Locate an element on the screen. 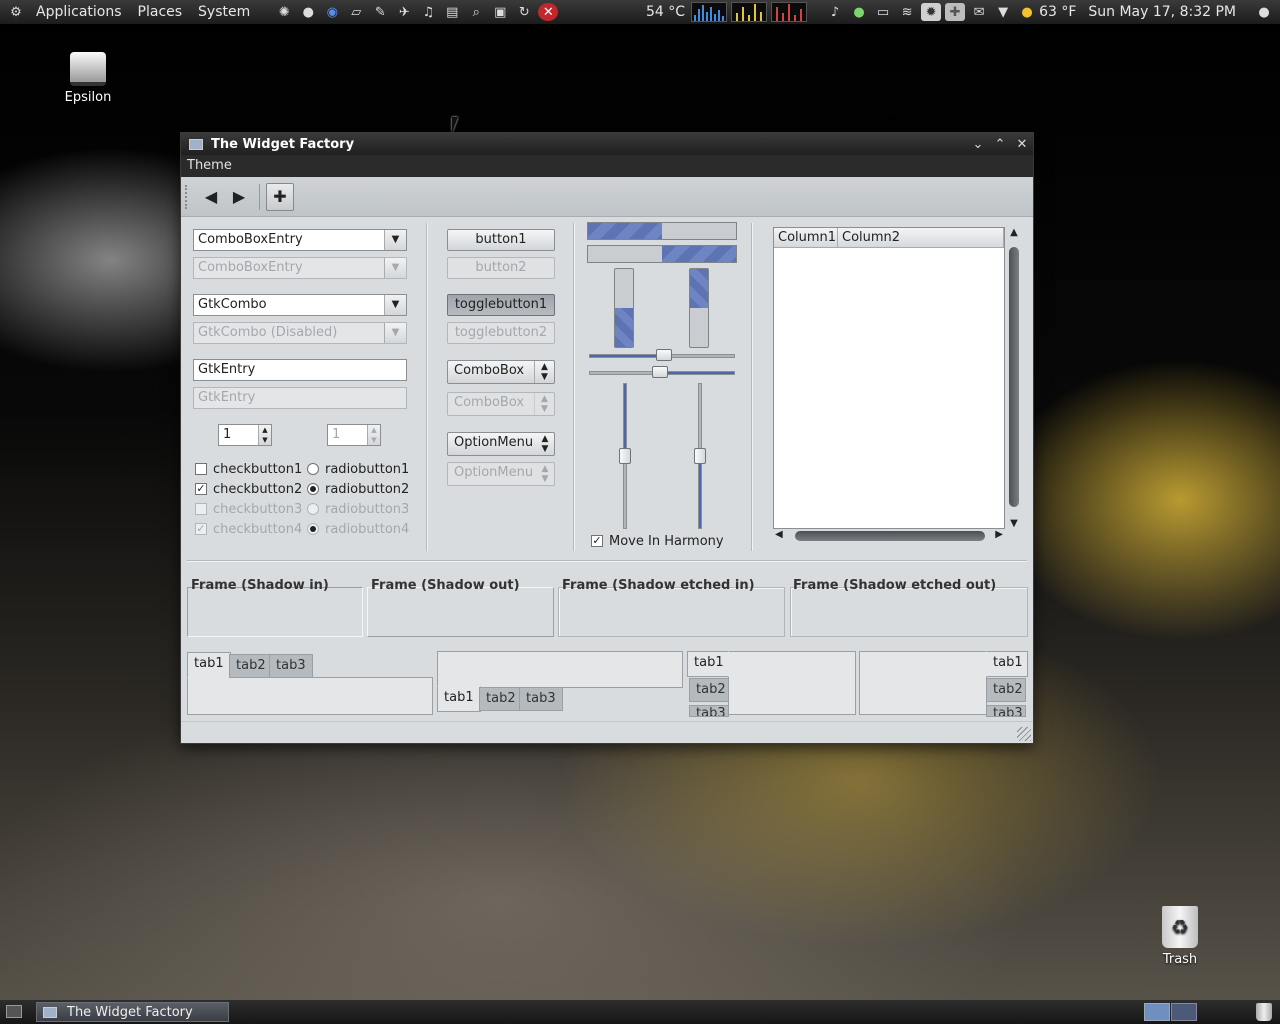  vertical-scroll-thumb is located at coordinates (1014, 377).